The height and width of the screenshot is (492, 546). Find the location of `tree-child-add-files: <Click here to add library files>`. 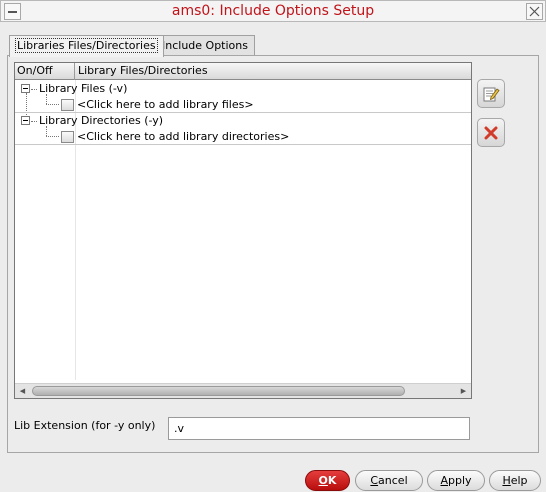

tree-child-add-files: <Click here to add library files> is located at coordinates (243, 105).